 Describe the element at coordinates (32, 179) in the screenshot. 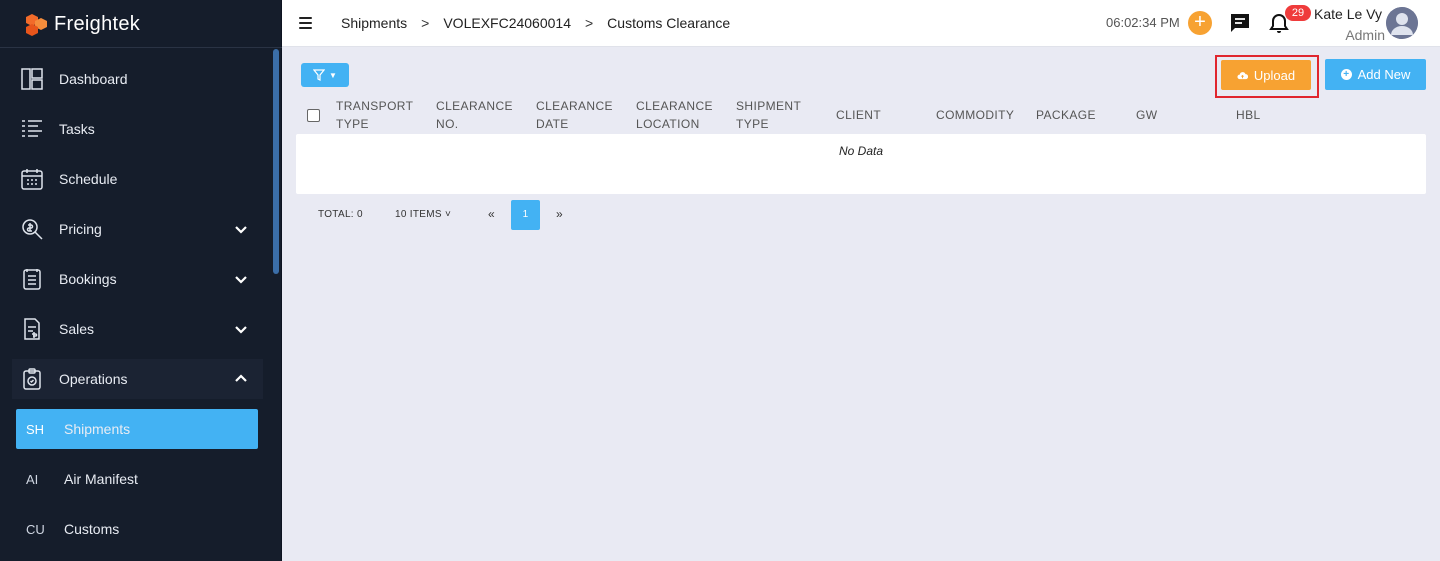

I see `calendar-icon` at that location.